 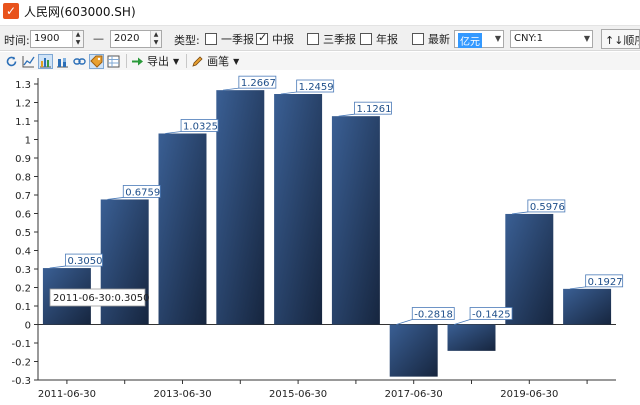 I want to click on y-tick-label: -0.2, so click(x=21, y=363).